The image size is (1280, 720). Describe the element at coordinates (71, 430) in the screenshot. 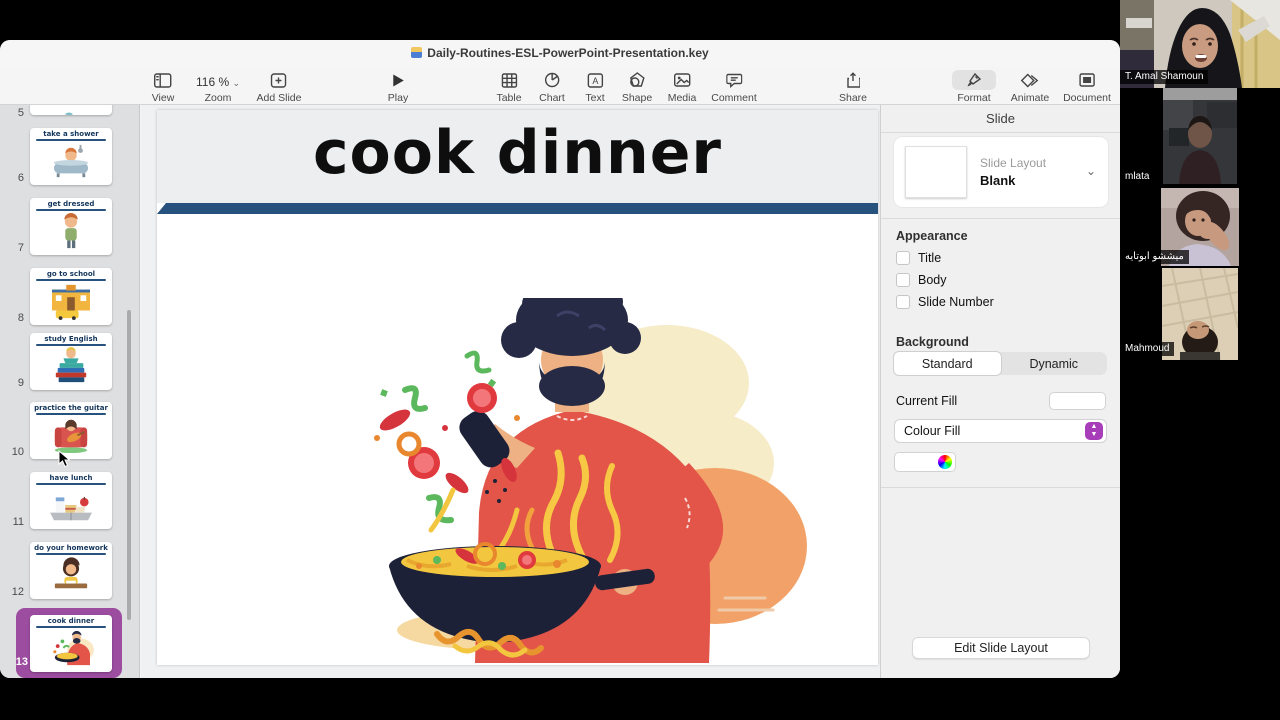

I see `slide-thumbnail: practice the guitar` at that location.